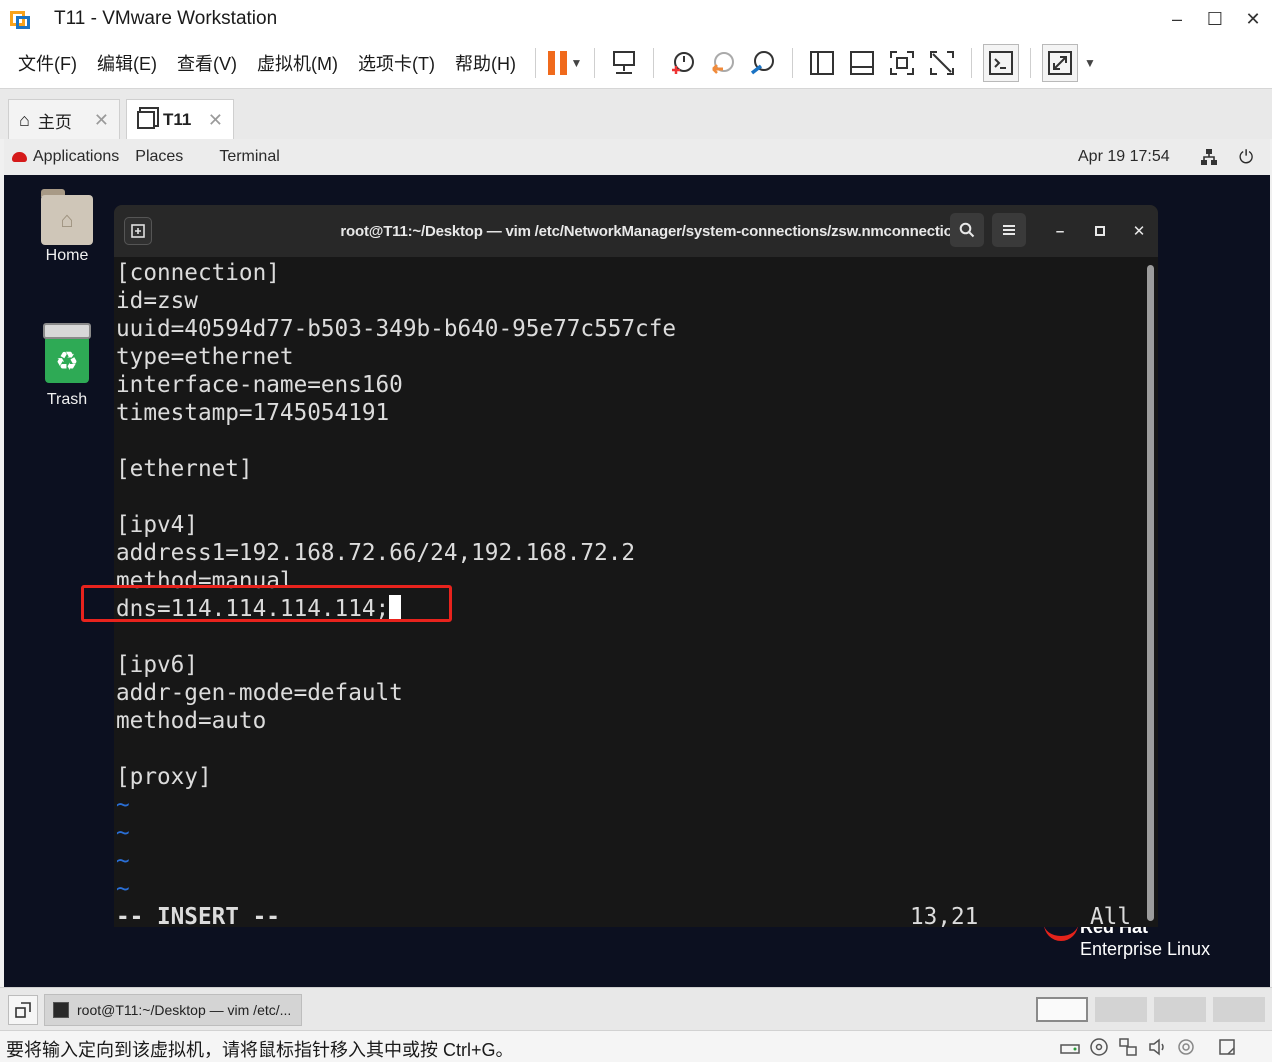 This screenshot has height=1062, width=1272. Describe the element at coordinates (1186, 1047) in the screenshot. I see `usb-icon` at that location.